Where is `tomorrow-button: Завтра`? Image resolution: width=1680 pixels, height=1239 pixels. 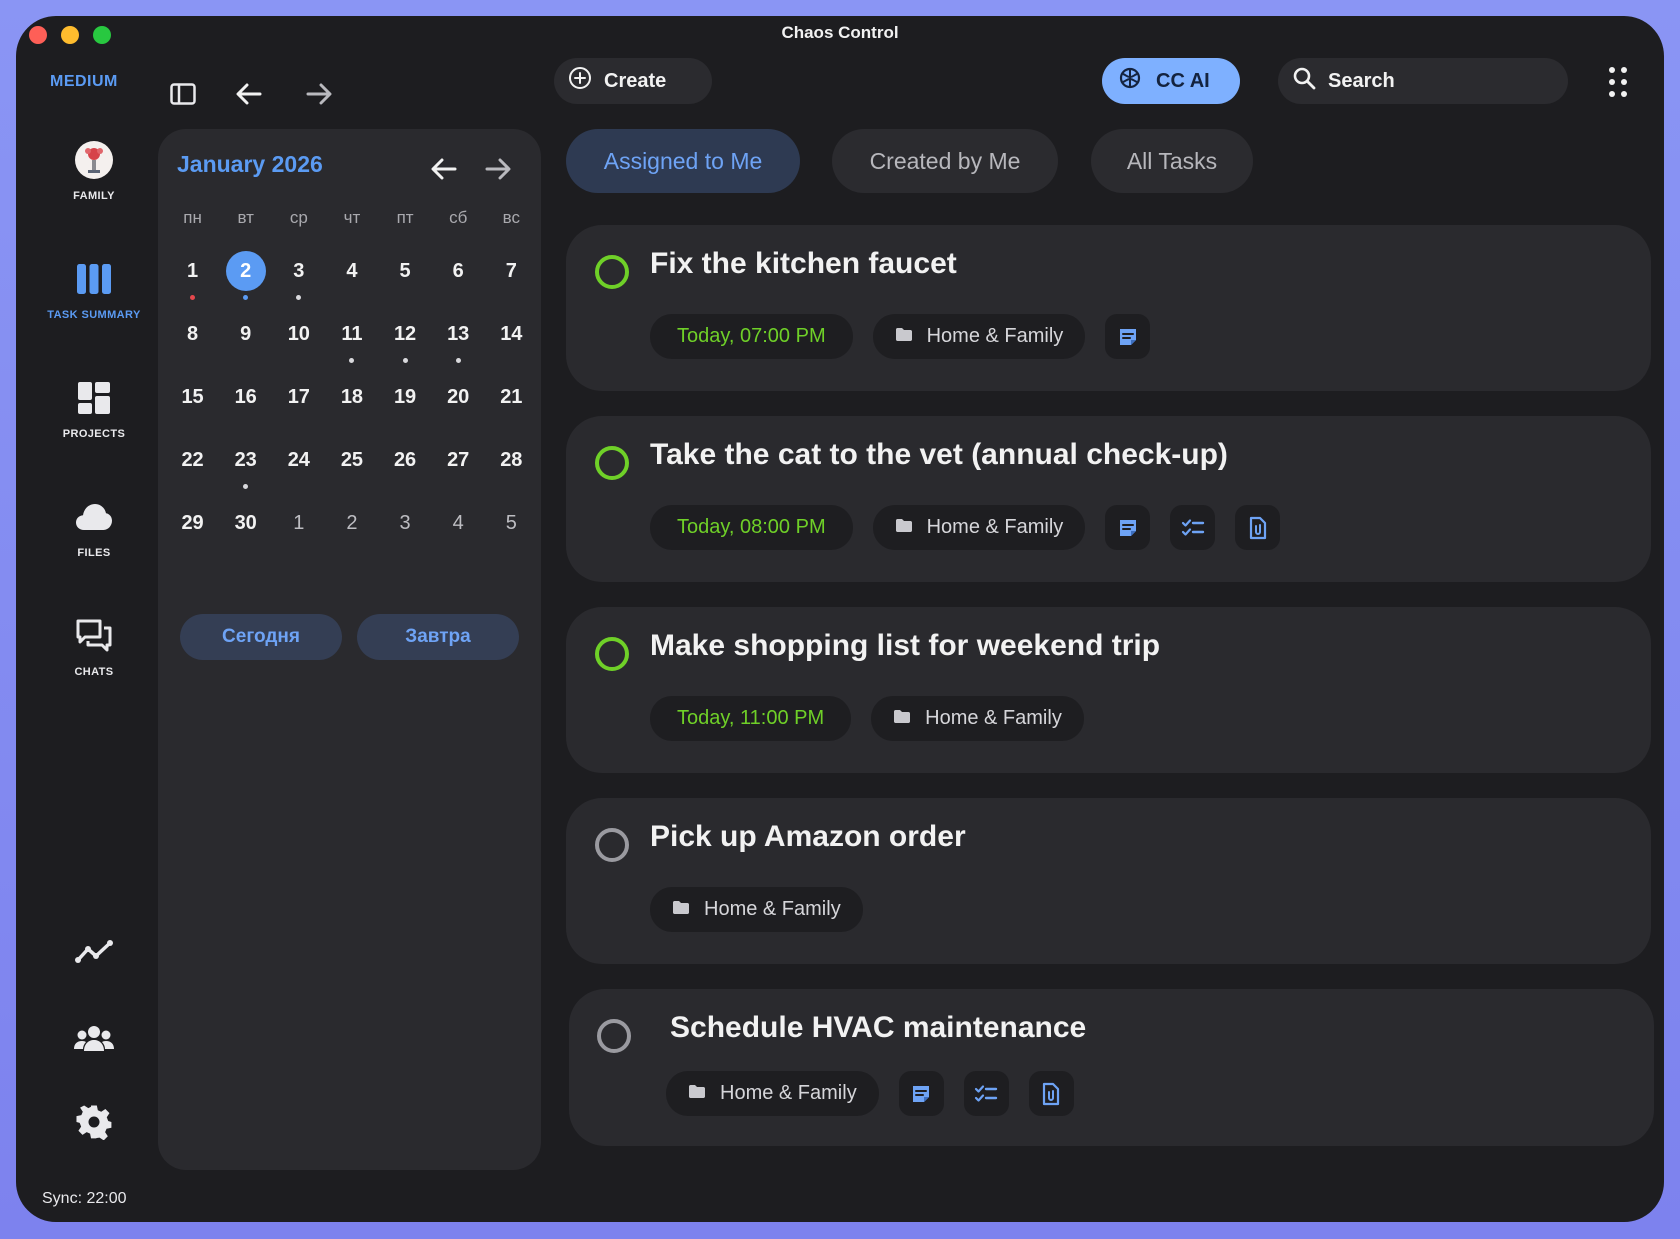 tomorrow-button: Завтра is located at coordinates (438, 637).